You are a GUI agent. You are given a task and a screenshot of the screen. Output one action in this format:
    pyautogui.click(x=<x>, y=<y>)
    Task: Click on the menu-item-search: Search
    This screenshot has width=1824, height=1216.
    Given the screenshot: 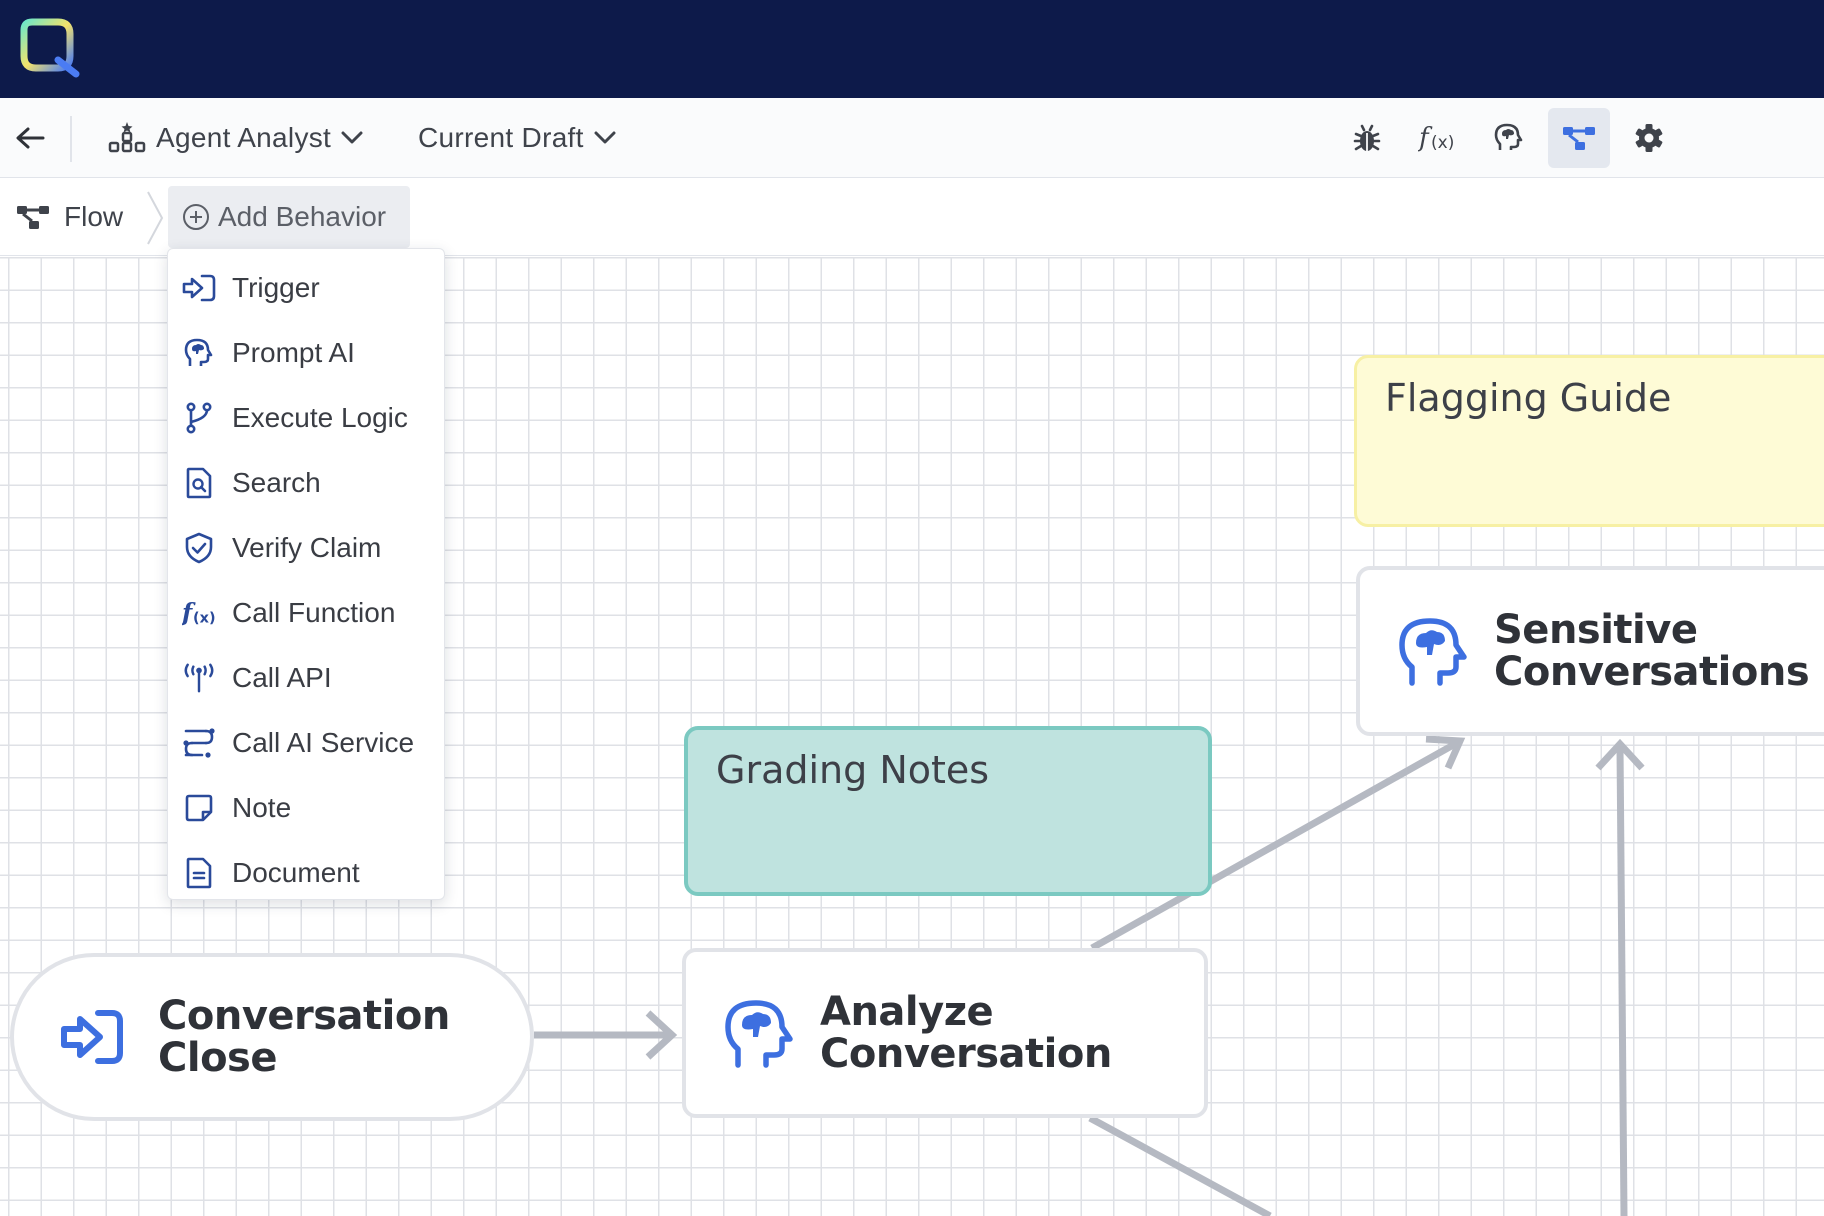 What is the action you would take?
    pyautogui.click(x=306, y=482)
    